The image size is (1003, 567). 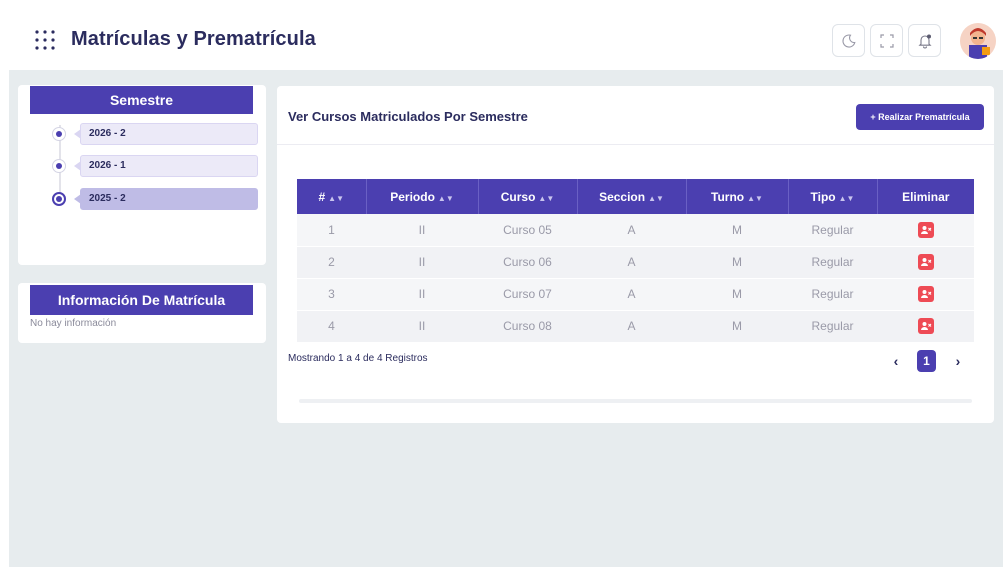 I want to click on fullscreen-button, so click(x=886, y=40).